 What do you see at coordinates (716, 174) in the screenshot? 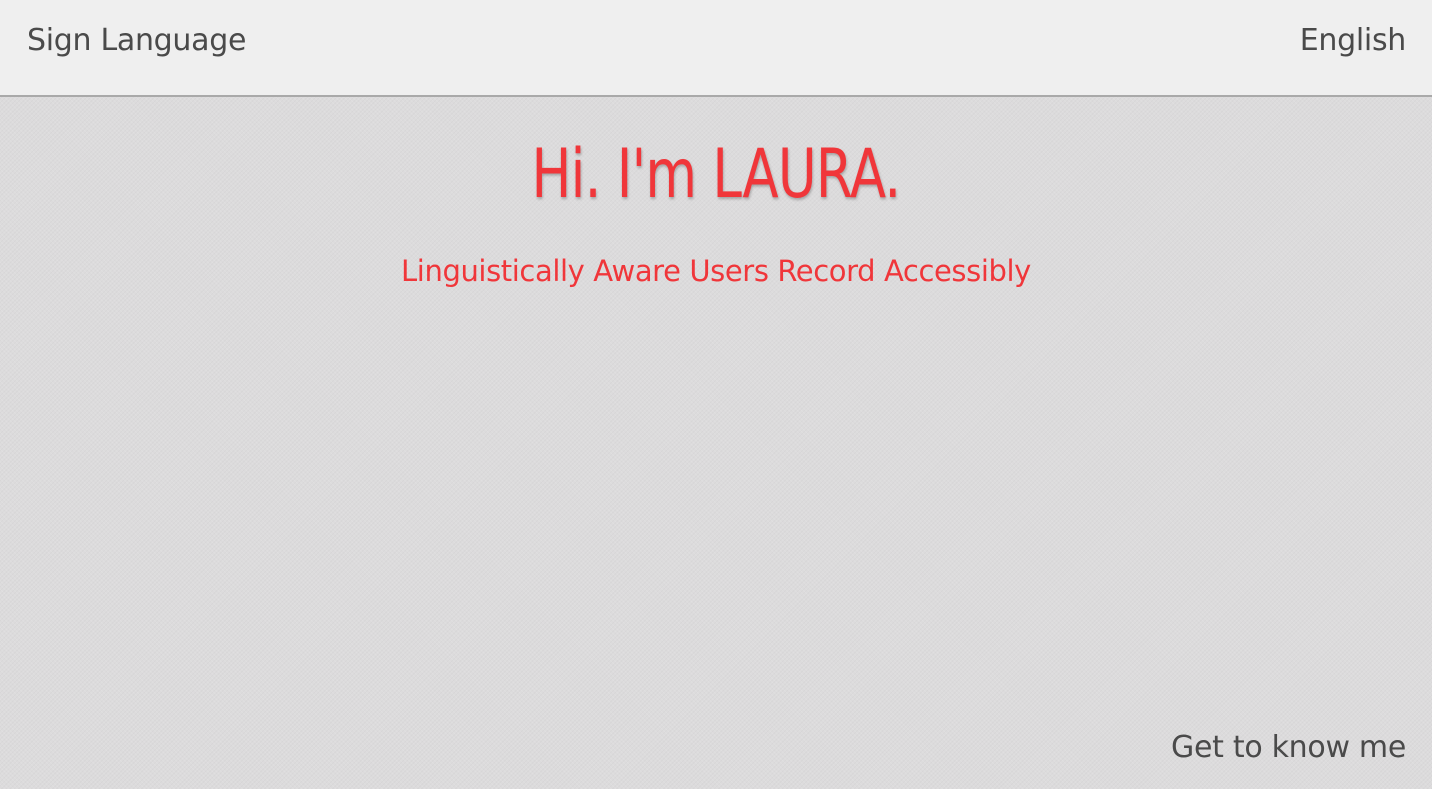
I see `page-title: Hi. I'm LAURA.` at bounding box center [716, 174].